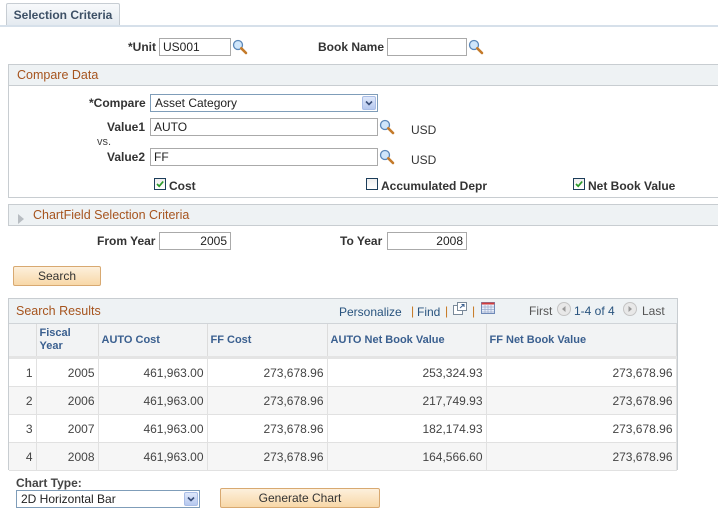 Image resolution: width=718 pixels, height=511 pixels. I want to click on from-year-input, so click(195, 241).